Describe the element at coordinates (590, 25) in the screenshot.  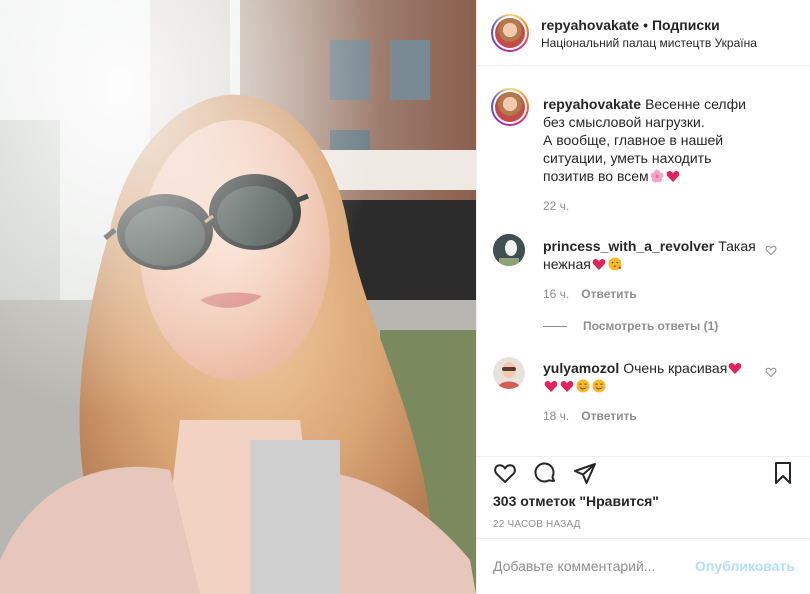
I see `author-username: repyahovakate` at that location.